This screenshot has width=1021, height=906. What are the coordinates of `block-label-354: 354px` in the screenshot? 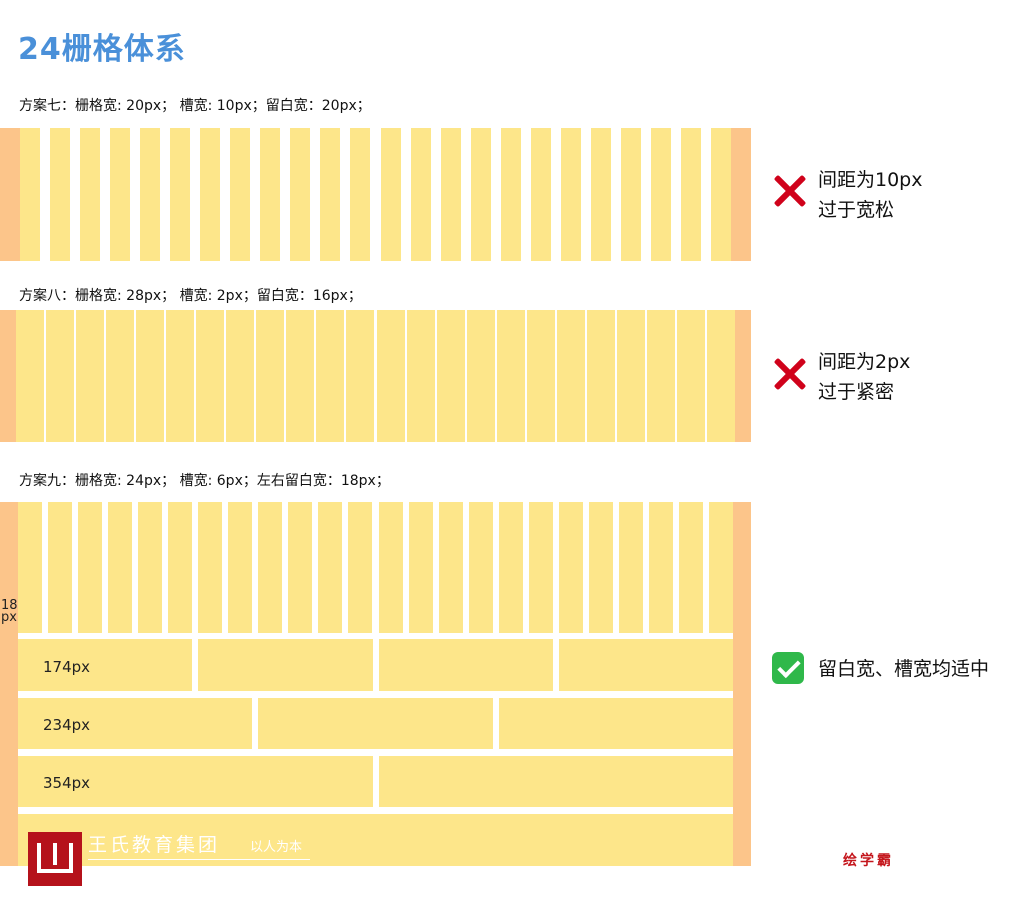 It's located at (67, 783).